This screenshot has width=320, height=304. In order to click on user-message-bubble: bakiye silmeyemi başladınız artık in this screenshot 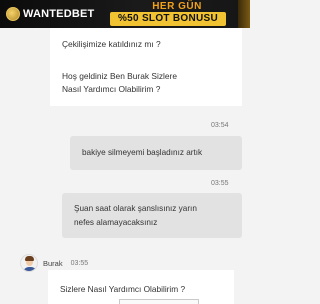, I will do `click(156, 153)`.